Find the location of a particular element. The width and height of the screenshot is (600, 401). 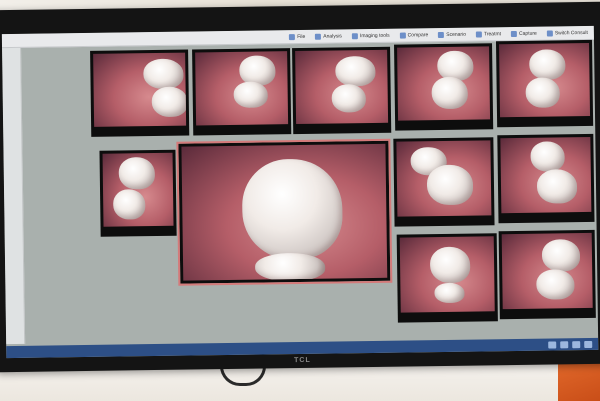

taskbar is located at coordinates (302, 348).